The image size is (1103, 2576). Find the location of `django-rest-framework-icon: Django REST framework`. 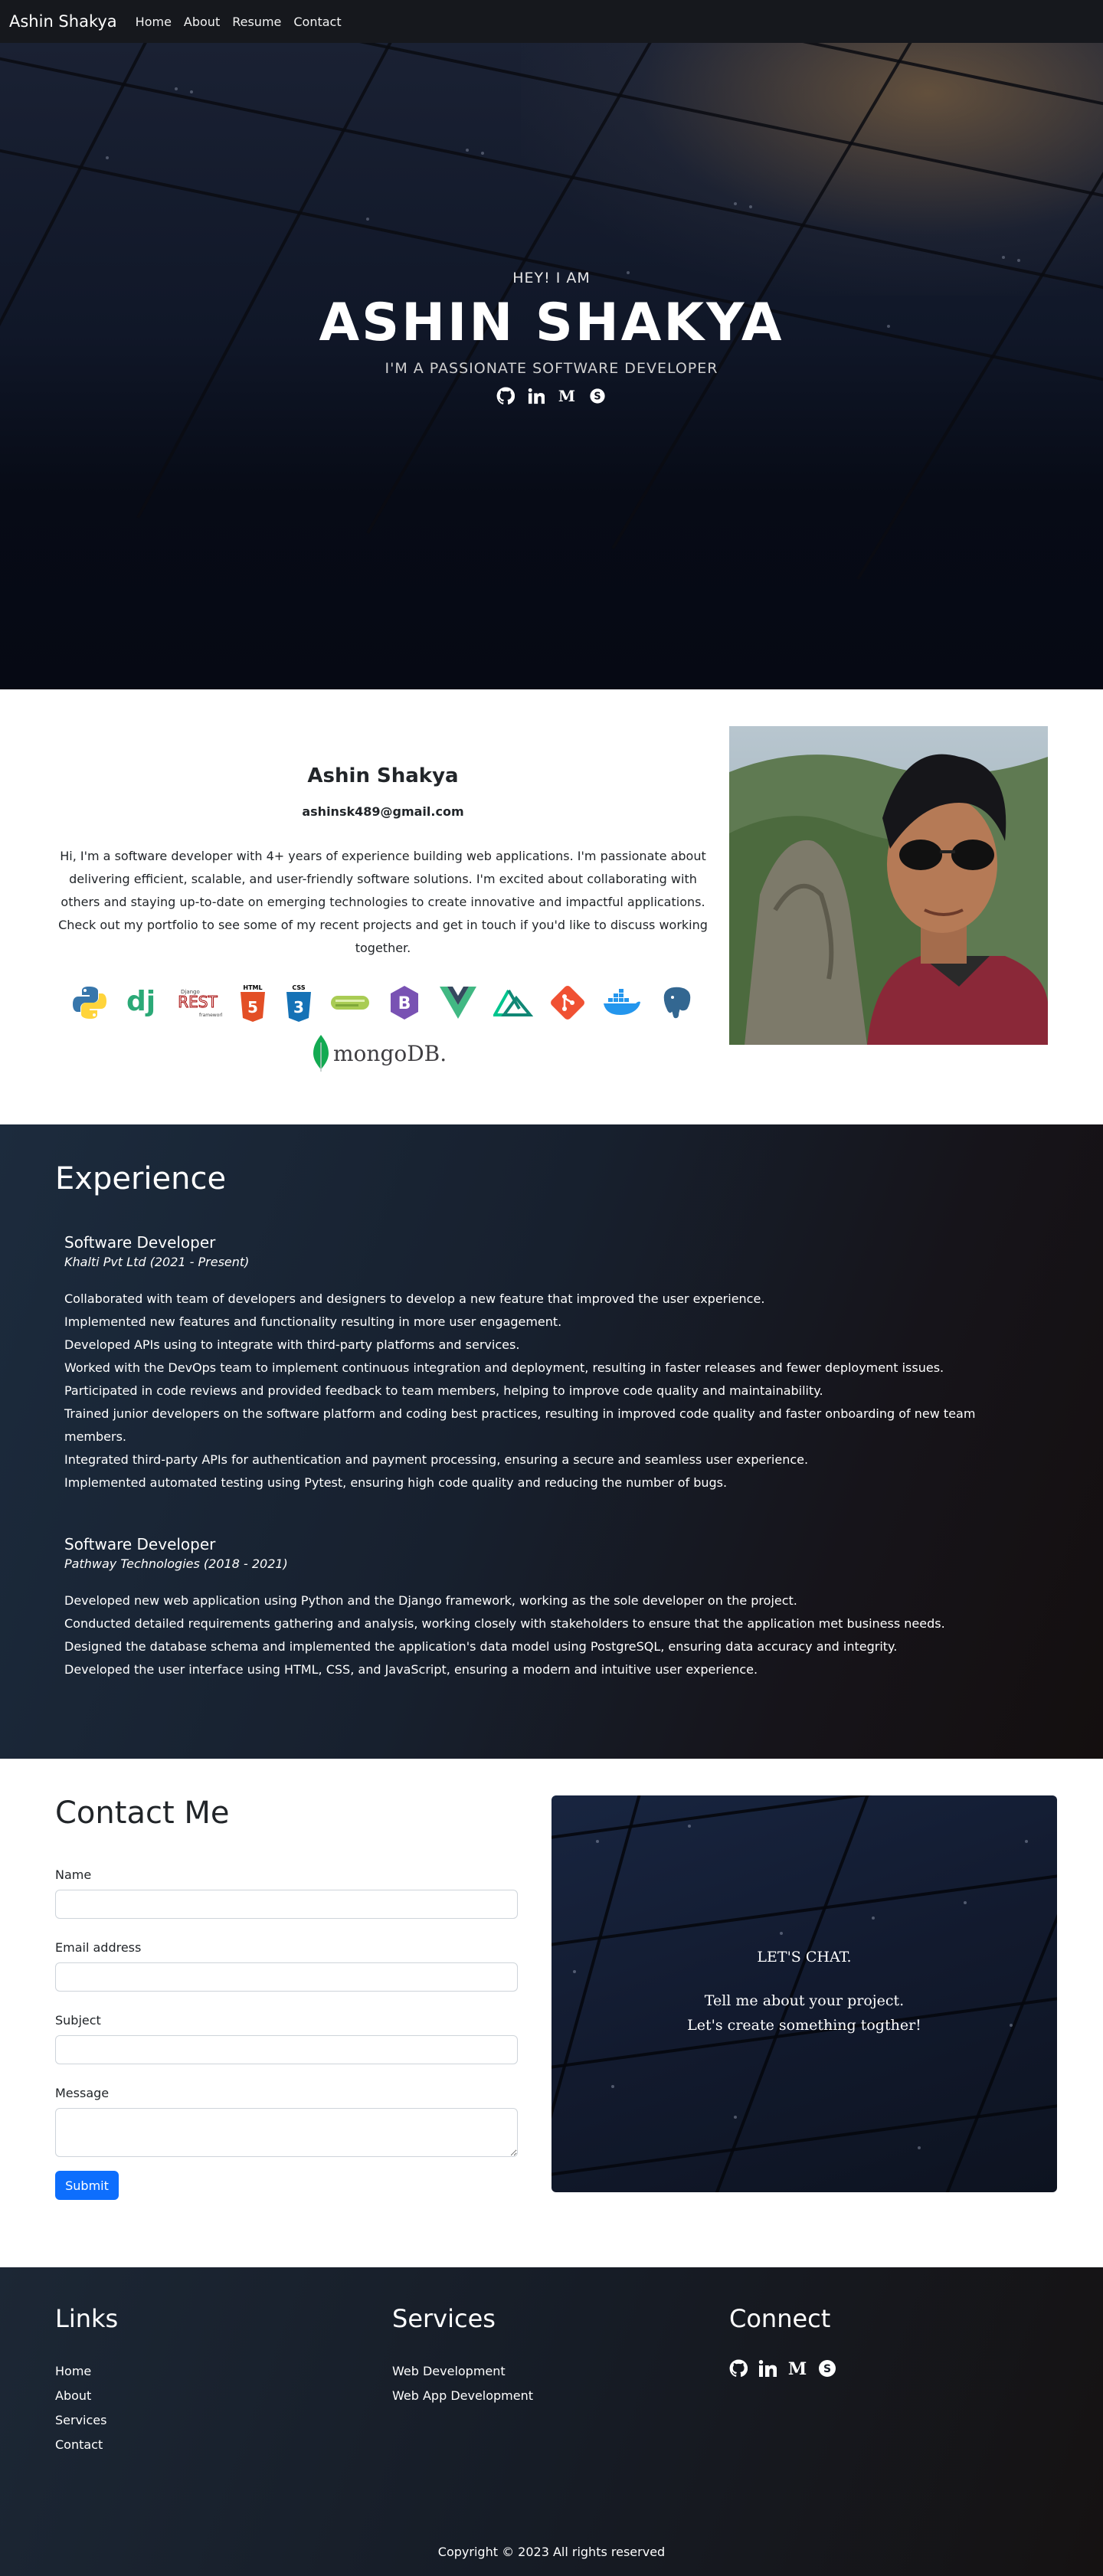

django-rest-framework-icon: Django REST framework is located at coordinates (198, 1003).